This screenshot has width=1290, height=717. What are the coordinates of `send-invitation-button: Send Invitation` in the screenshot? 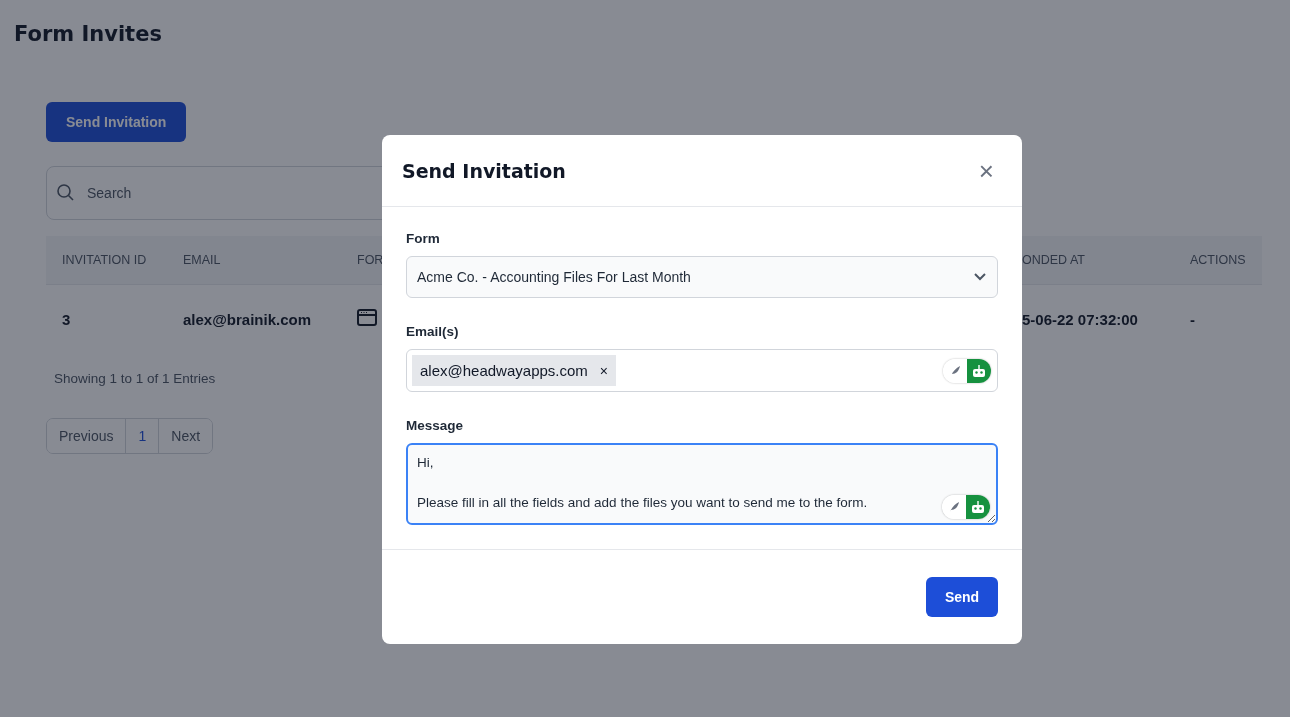 It's located at (116, 122).